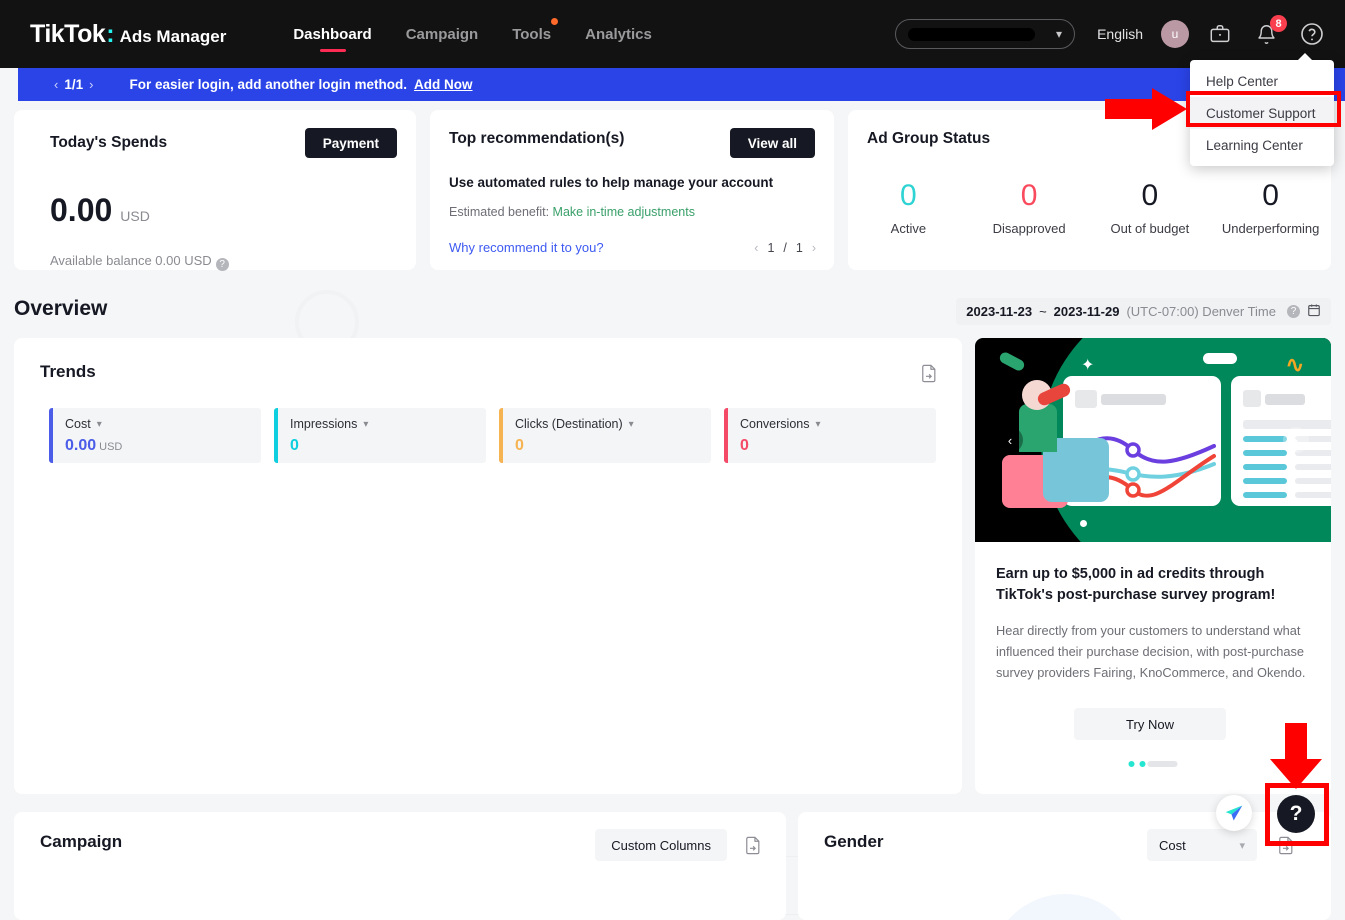 This screenshot has width=1345, height=920. I want to click on metric-tile-conversions-label: Conversions, so click(775, 424).